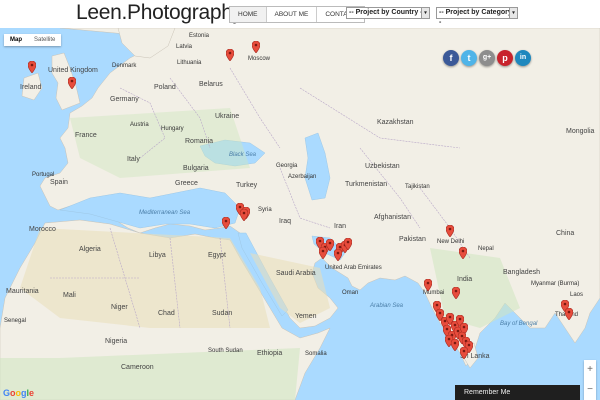 The image size is (600, 400). Describe the element at coordinates (316, 354) in the screenshot. I see `map-label: Somalia` at that location.